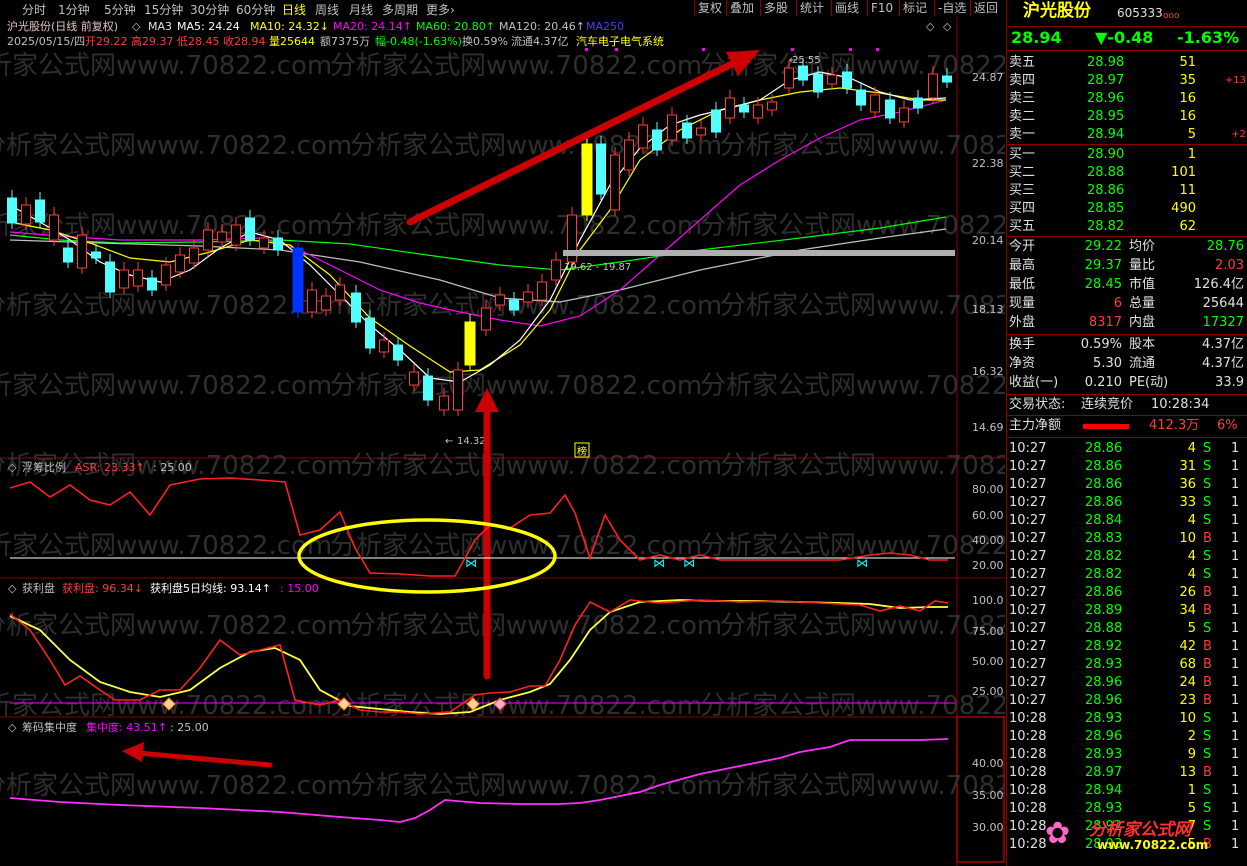  I want to click on period-tab-more: 更多›, so click(440, 9).